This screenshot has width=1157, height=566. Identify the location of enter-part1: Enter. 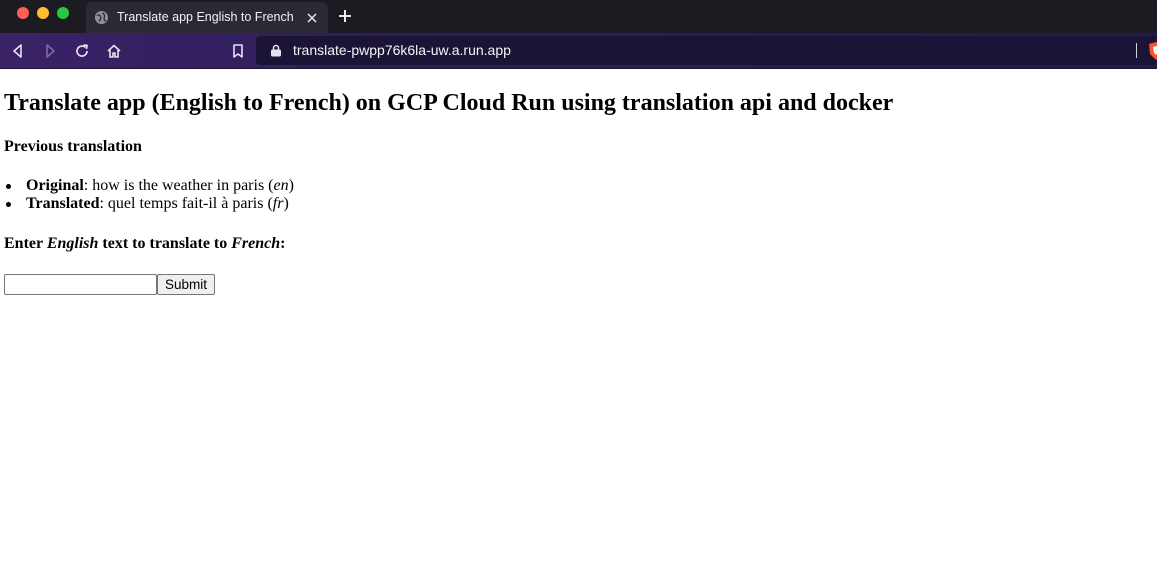
(25, 243).